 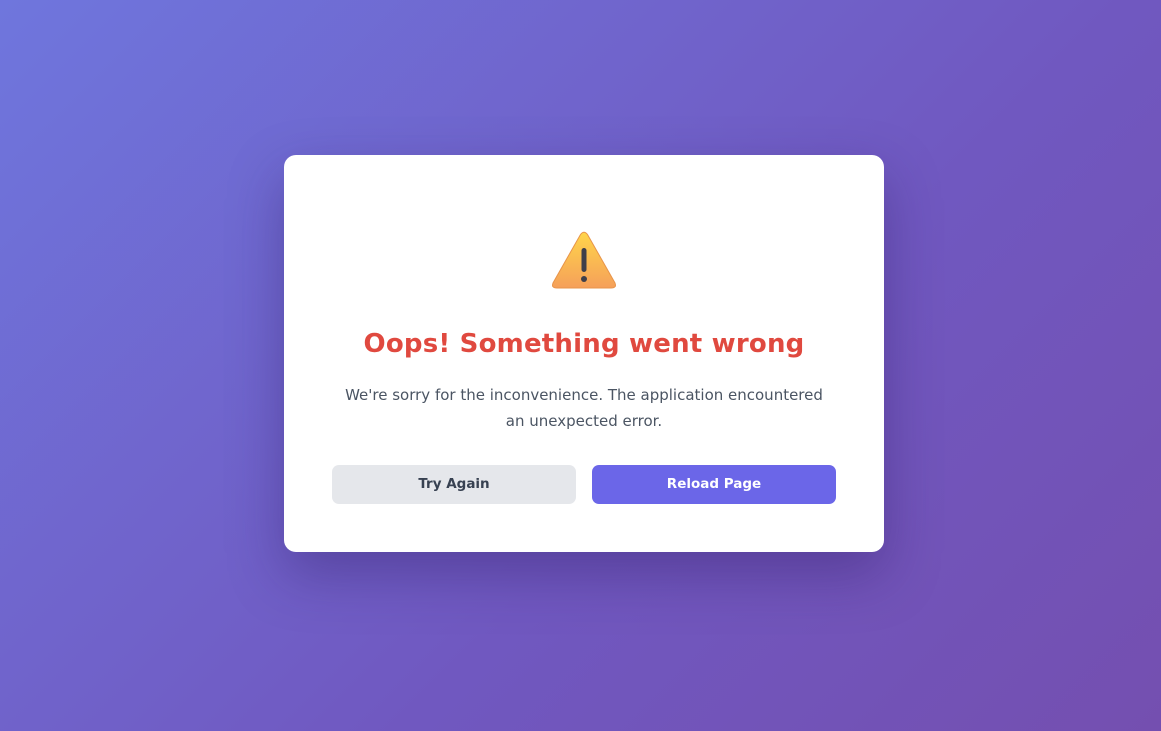 I want to click on warning-triangle-icon, so click(x=584, y=260).